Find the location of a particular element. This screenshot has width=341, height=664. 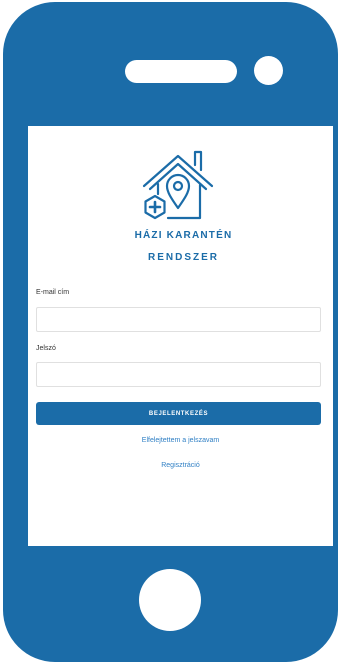

app-title-line2: RENDSZER is located at coordinates (183, 257).